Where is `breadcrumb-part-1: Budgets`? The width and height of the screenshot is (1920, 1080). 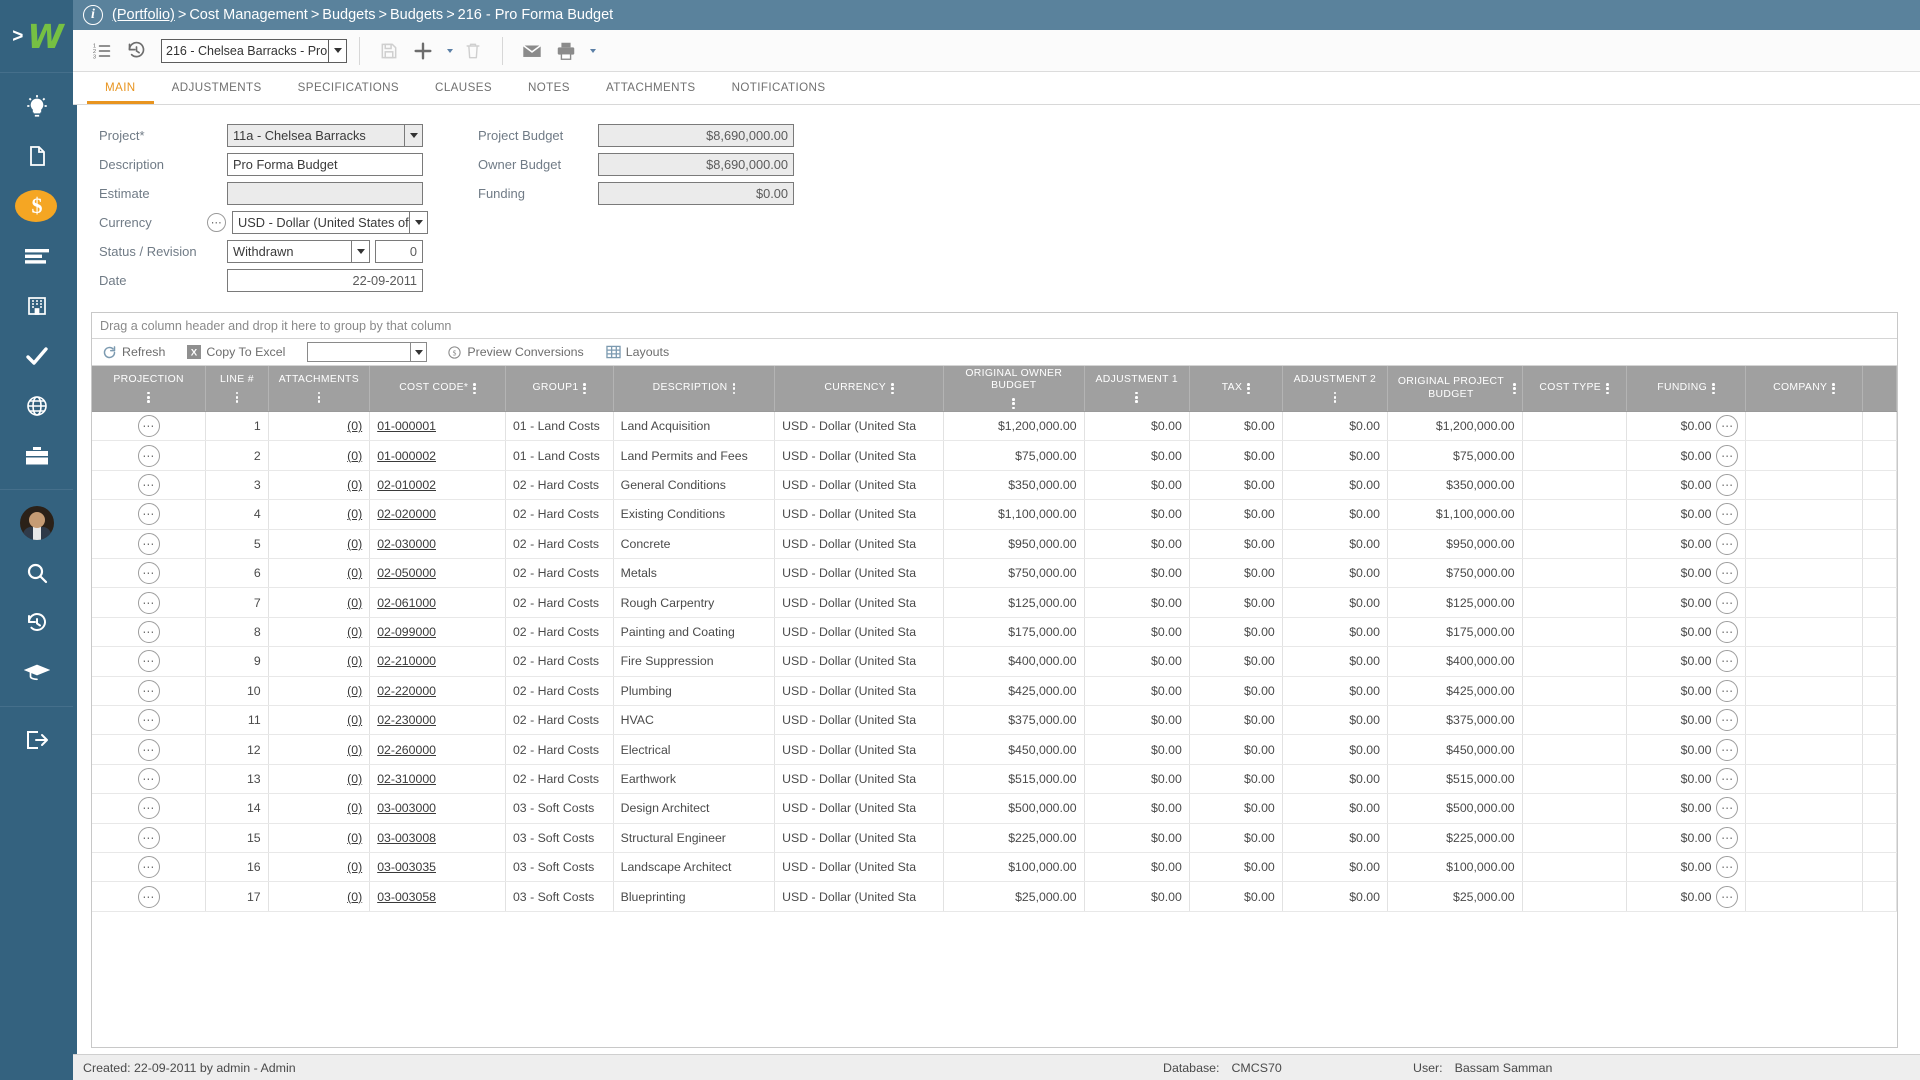 breadcrumb-part-1: Budgets is located at coordinates (348, 15).